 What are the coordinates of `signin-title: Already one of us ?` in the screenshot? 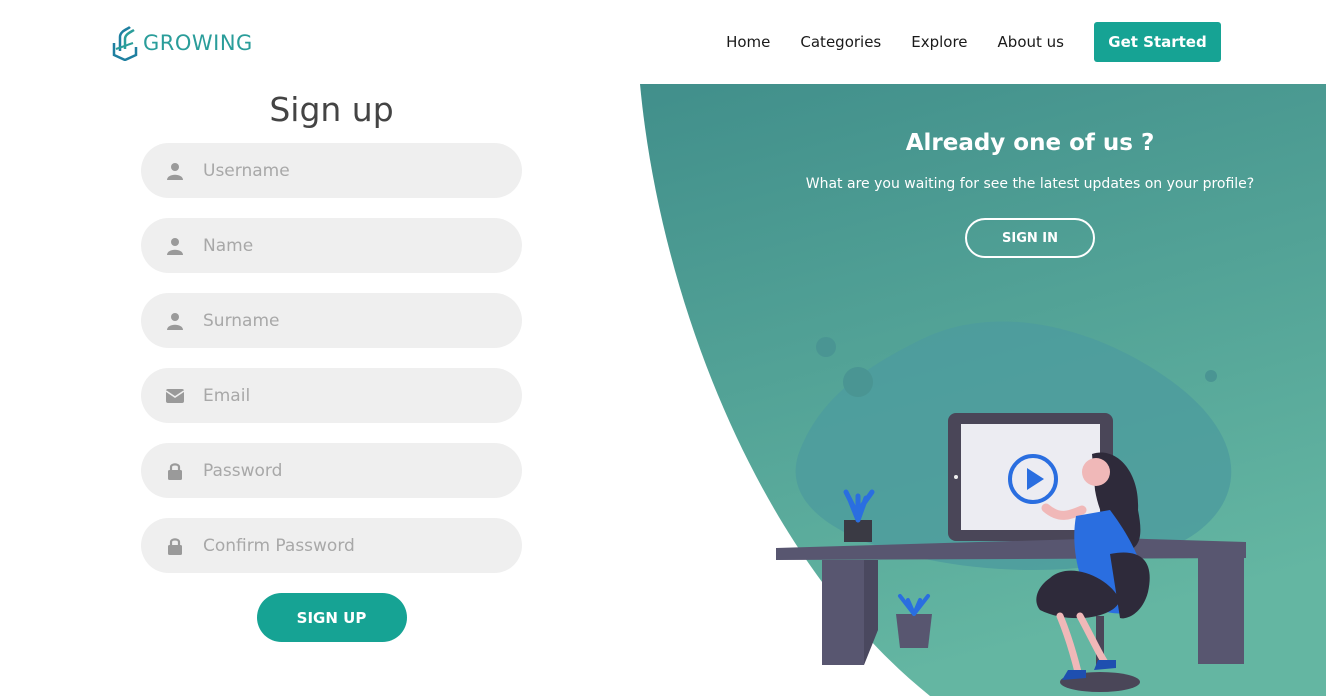 It's located at (1030, 143).